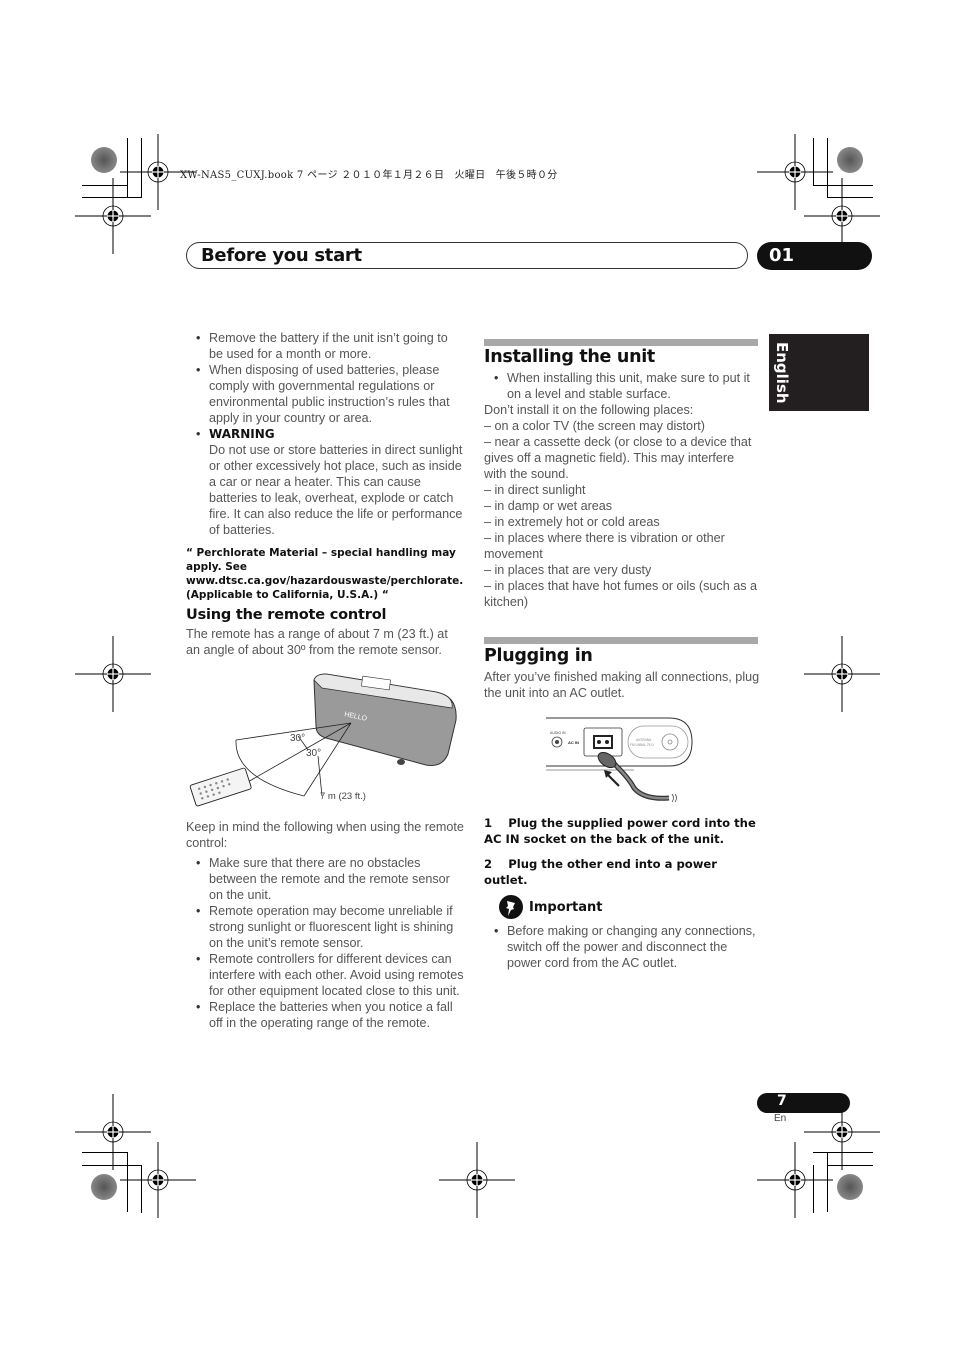  I want to click on plugging-heading: Plugging in, so click(538, 656).